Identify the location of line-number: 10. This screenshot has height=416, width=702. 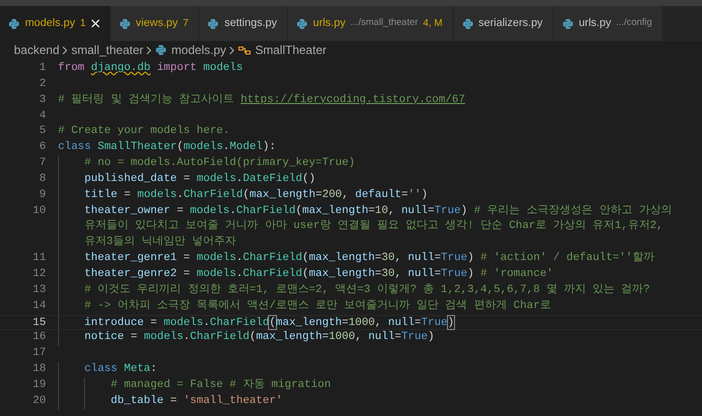
(39, 211).